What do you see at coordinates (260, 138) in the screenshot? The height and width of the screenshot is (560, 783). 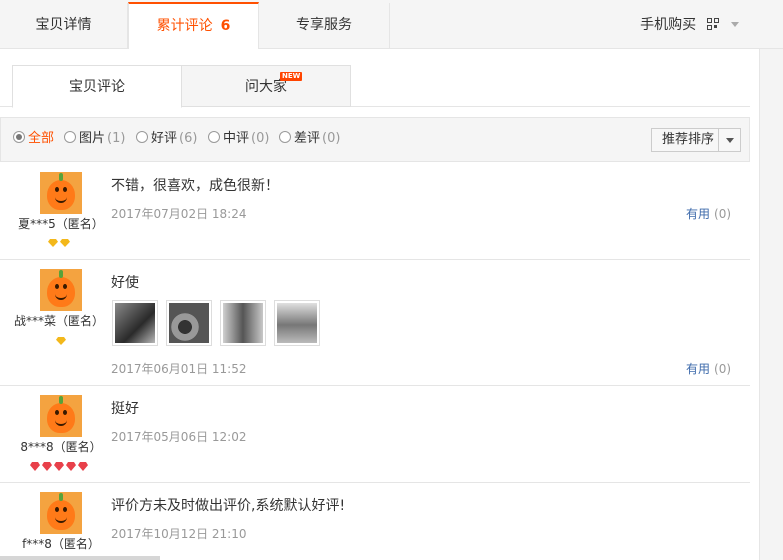 I see `filter-neutral-count: (0)` at bounding box center [260, 138].